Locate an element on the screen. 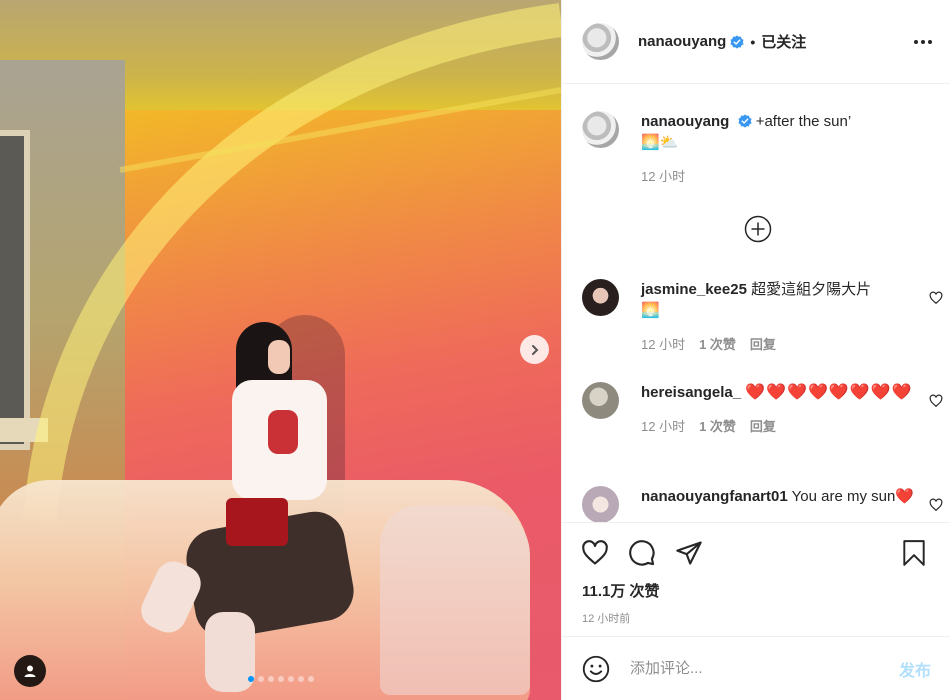 This screenshot has width=950, height=700. post-caption: nanaouyang +after the sun’ 🌅⛅ 12 小时 is located at coordinates (752, 148).